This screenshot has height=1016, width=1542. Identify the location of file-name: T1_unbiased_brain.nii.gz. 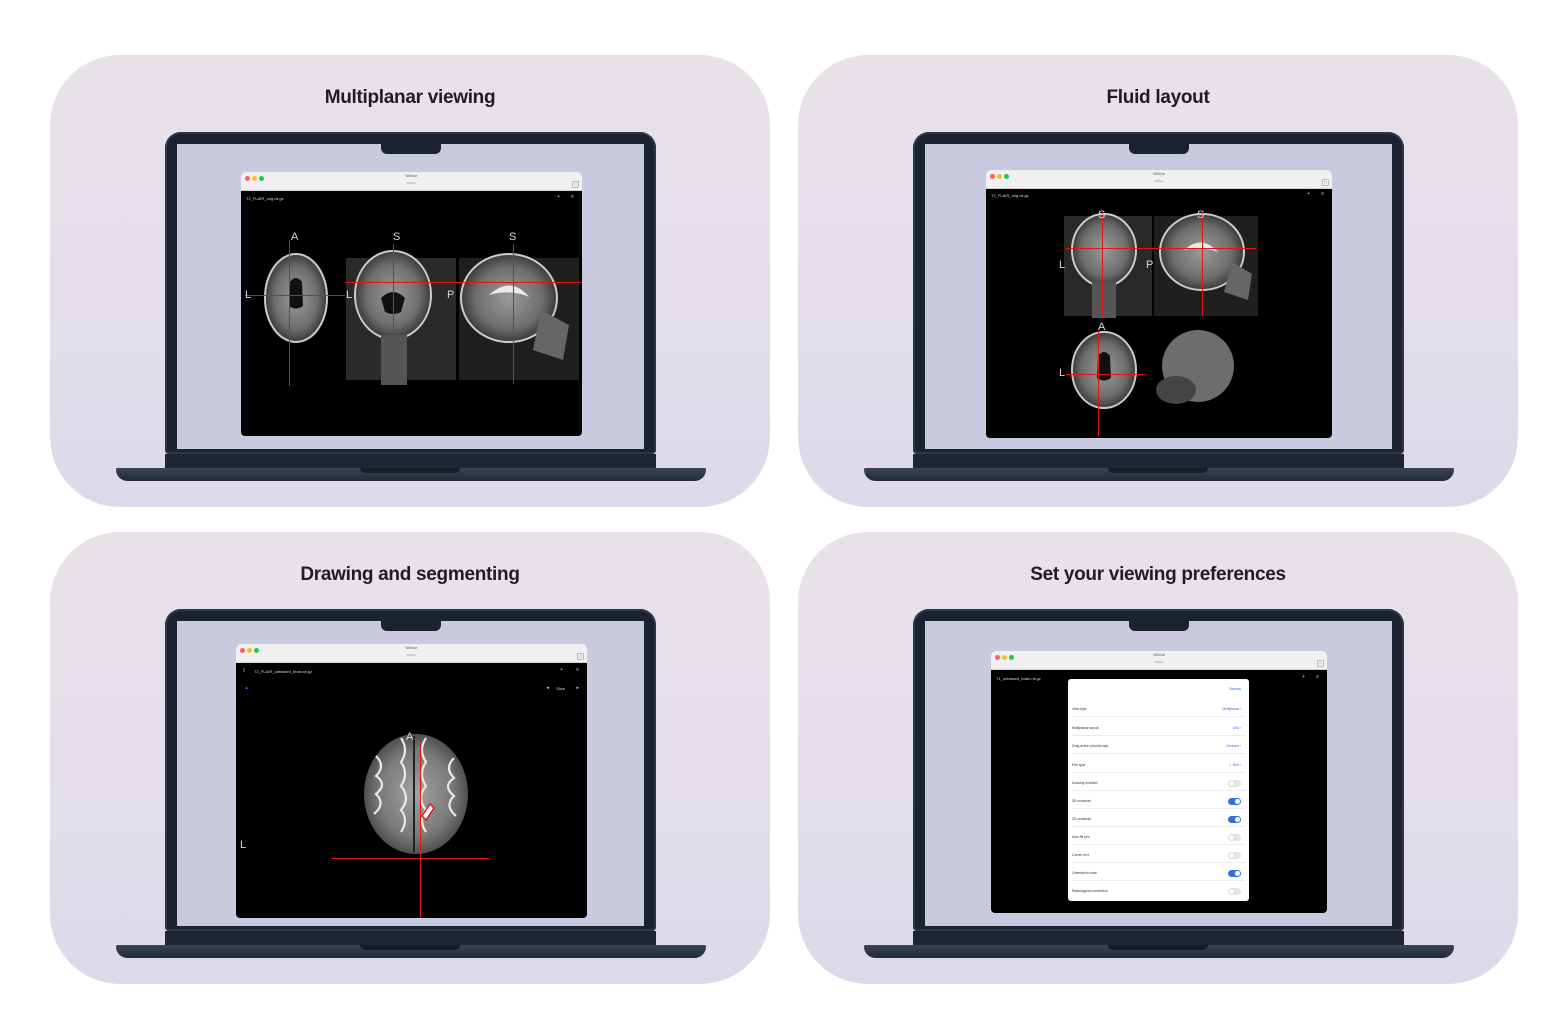
(1018, 678).